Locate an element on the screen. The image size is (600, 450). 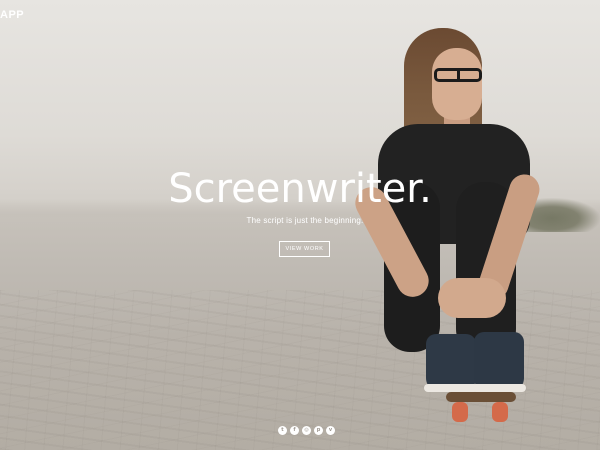
facebook-icon: f is located at coordinates (294, 430).